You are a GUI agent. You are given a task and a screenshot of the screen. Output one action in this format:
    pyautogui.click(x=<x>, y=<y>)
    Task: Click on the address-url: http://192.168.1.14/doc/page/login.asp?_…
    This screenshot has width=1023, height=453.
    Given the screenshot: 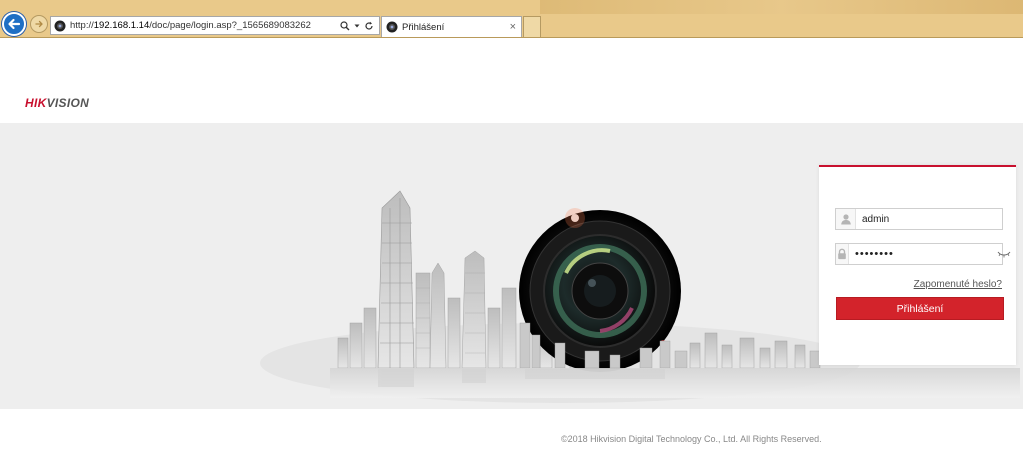 What is the action you would take?
    pyautogui.click(x=205, y=25)
    